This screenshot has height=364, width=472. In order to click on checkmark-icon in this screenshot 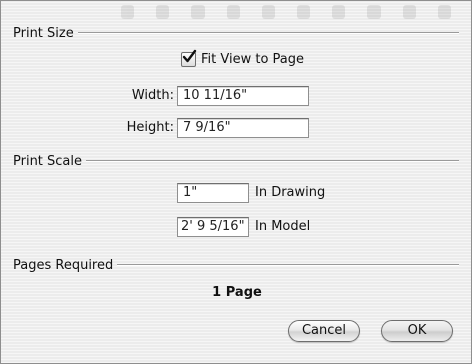, I will do `click(189, 55)`.